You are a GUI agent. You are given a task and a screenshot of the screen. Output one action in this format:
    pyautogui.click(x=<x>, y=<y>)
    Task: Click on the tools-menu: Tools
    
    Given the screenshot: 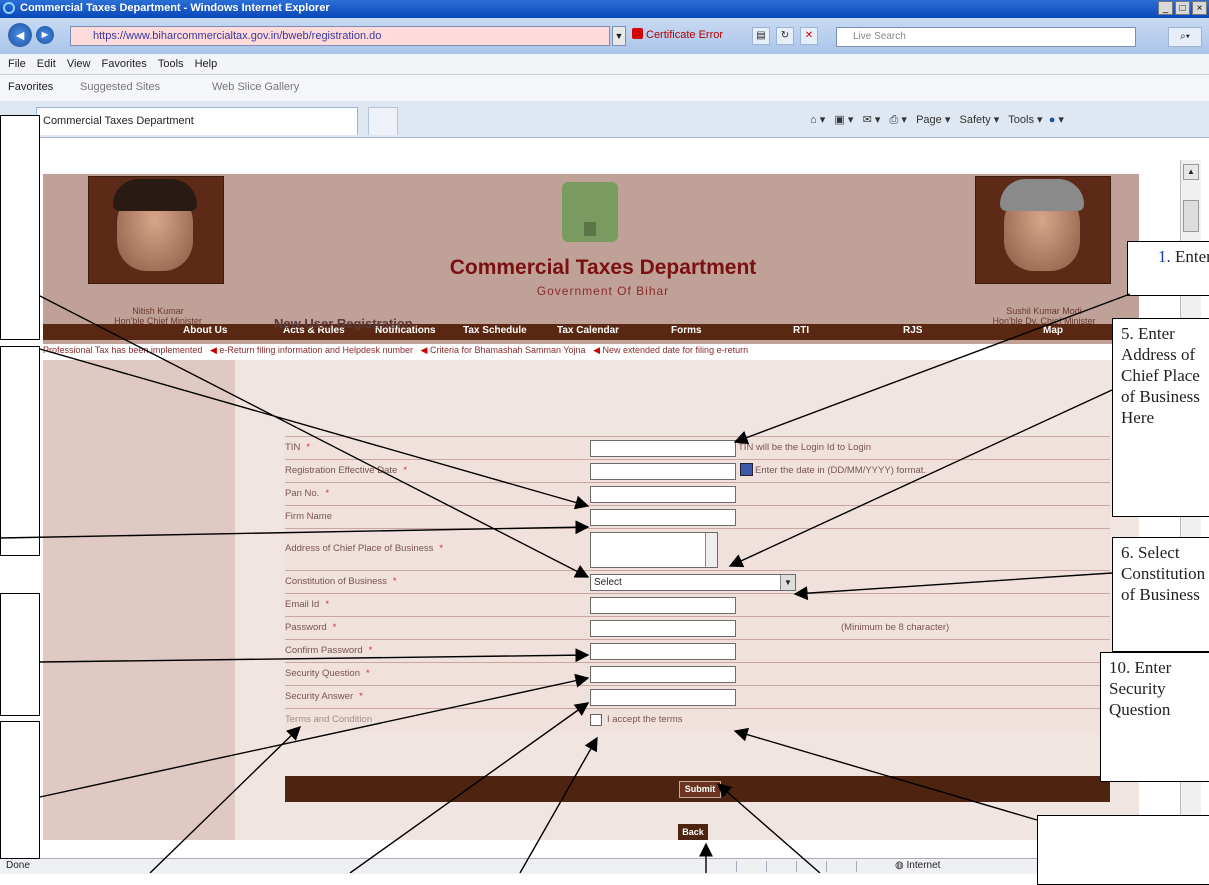 What is the action you would take?
    pyautogui.click(x=1021, y=120)
    